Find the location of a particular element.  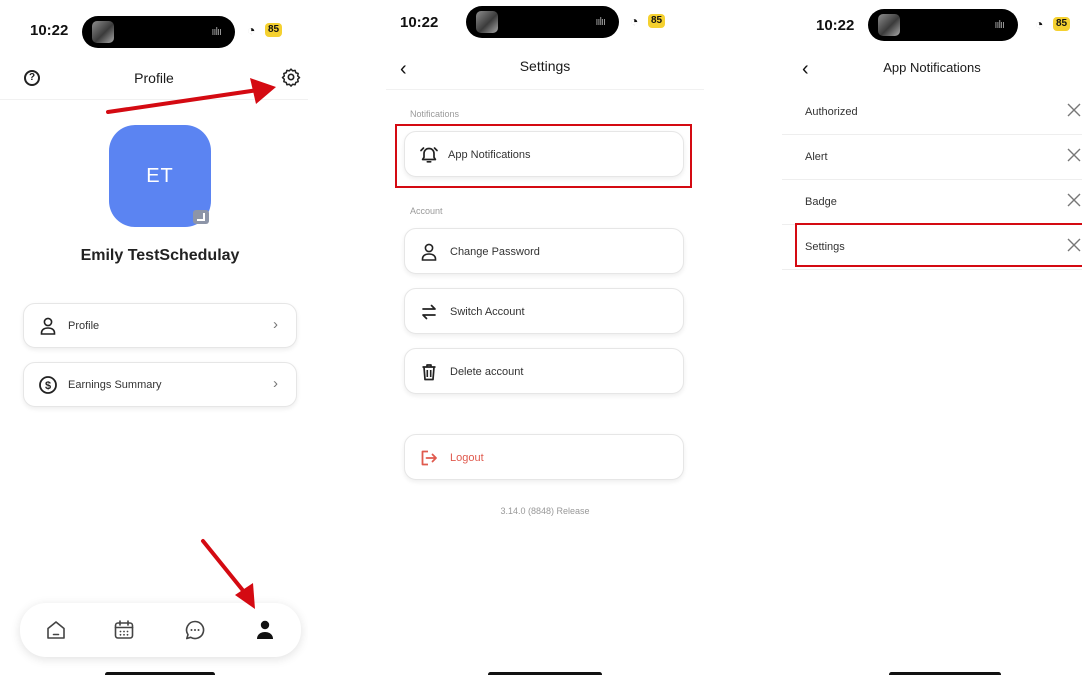

profile-header: ? Profile is located at coordinates (154, 80).